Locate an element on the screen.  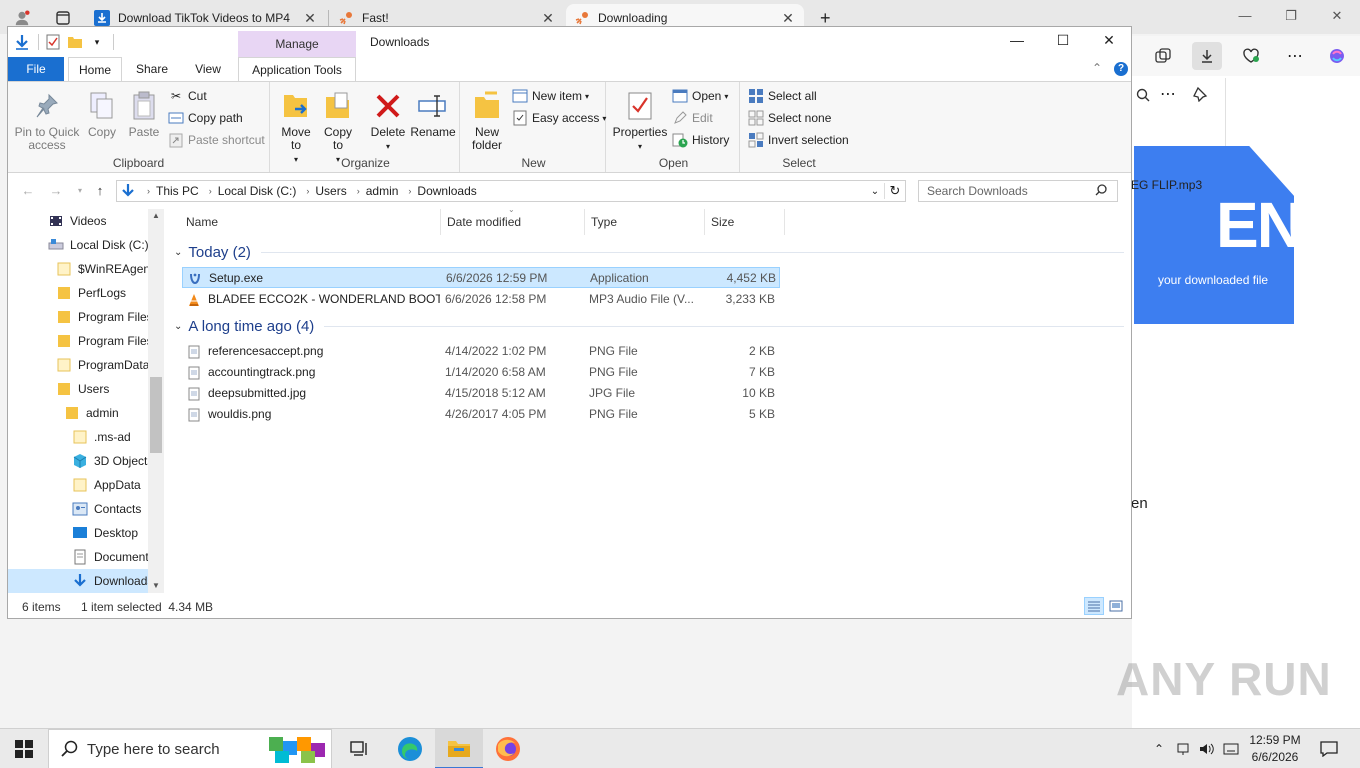
taskbar-clock: 12:59 PM 6/6/2026 is located at coordinates (1275, 749).